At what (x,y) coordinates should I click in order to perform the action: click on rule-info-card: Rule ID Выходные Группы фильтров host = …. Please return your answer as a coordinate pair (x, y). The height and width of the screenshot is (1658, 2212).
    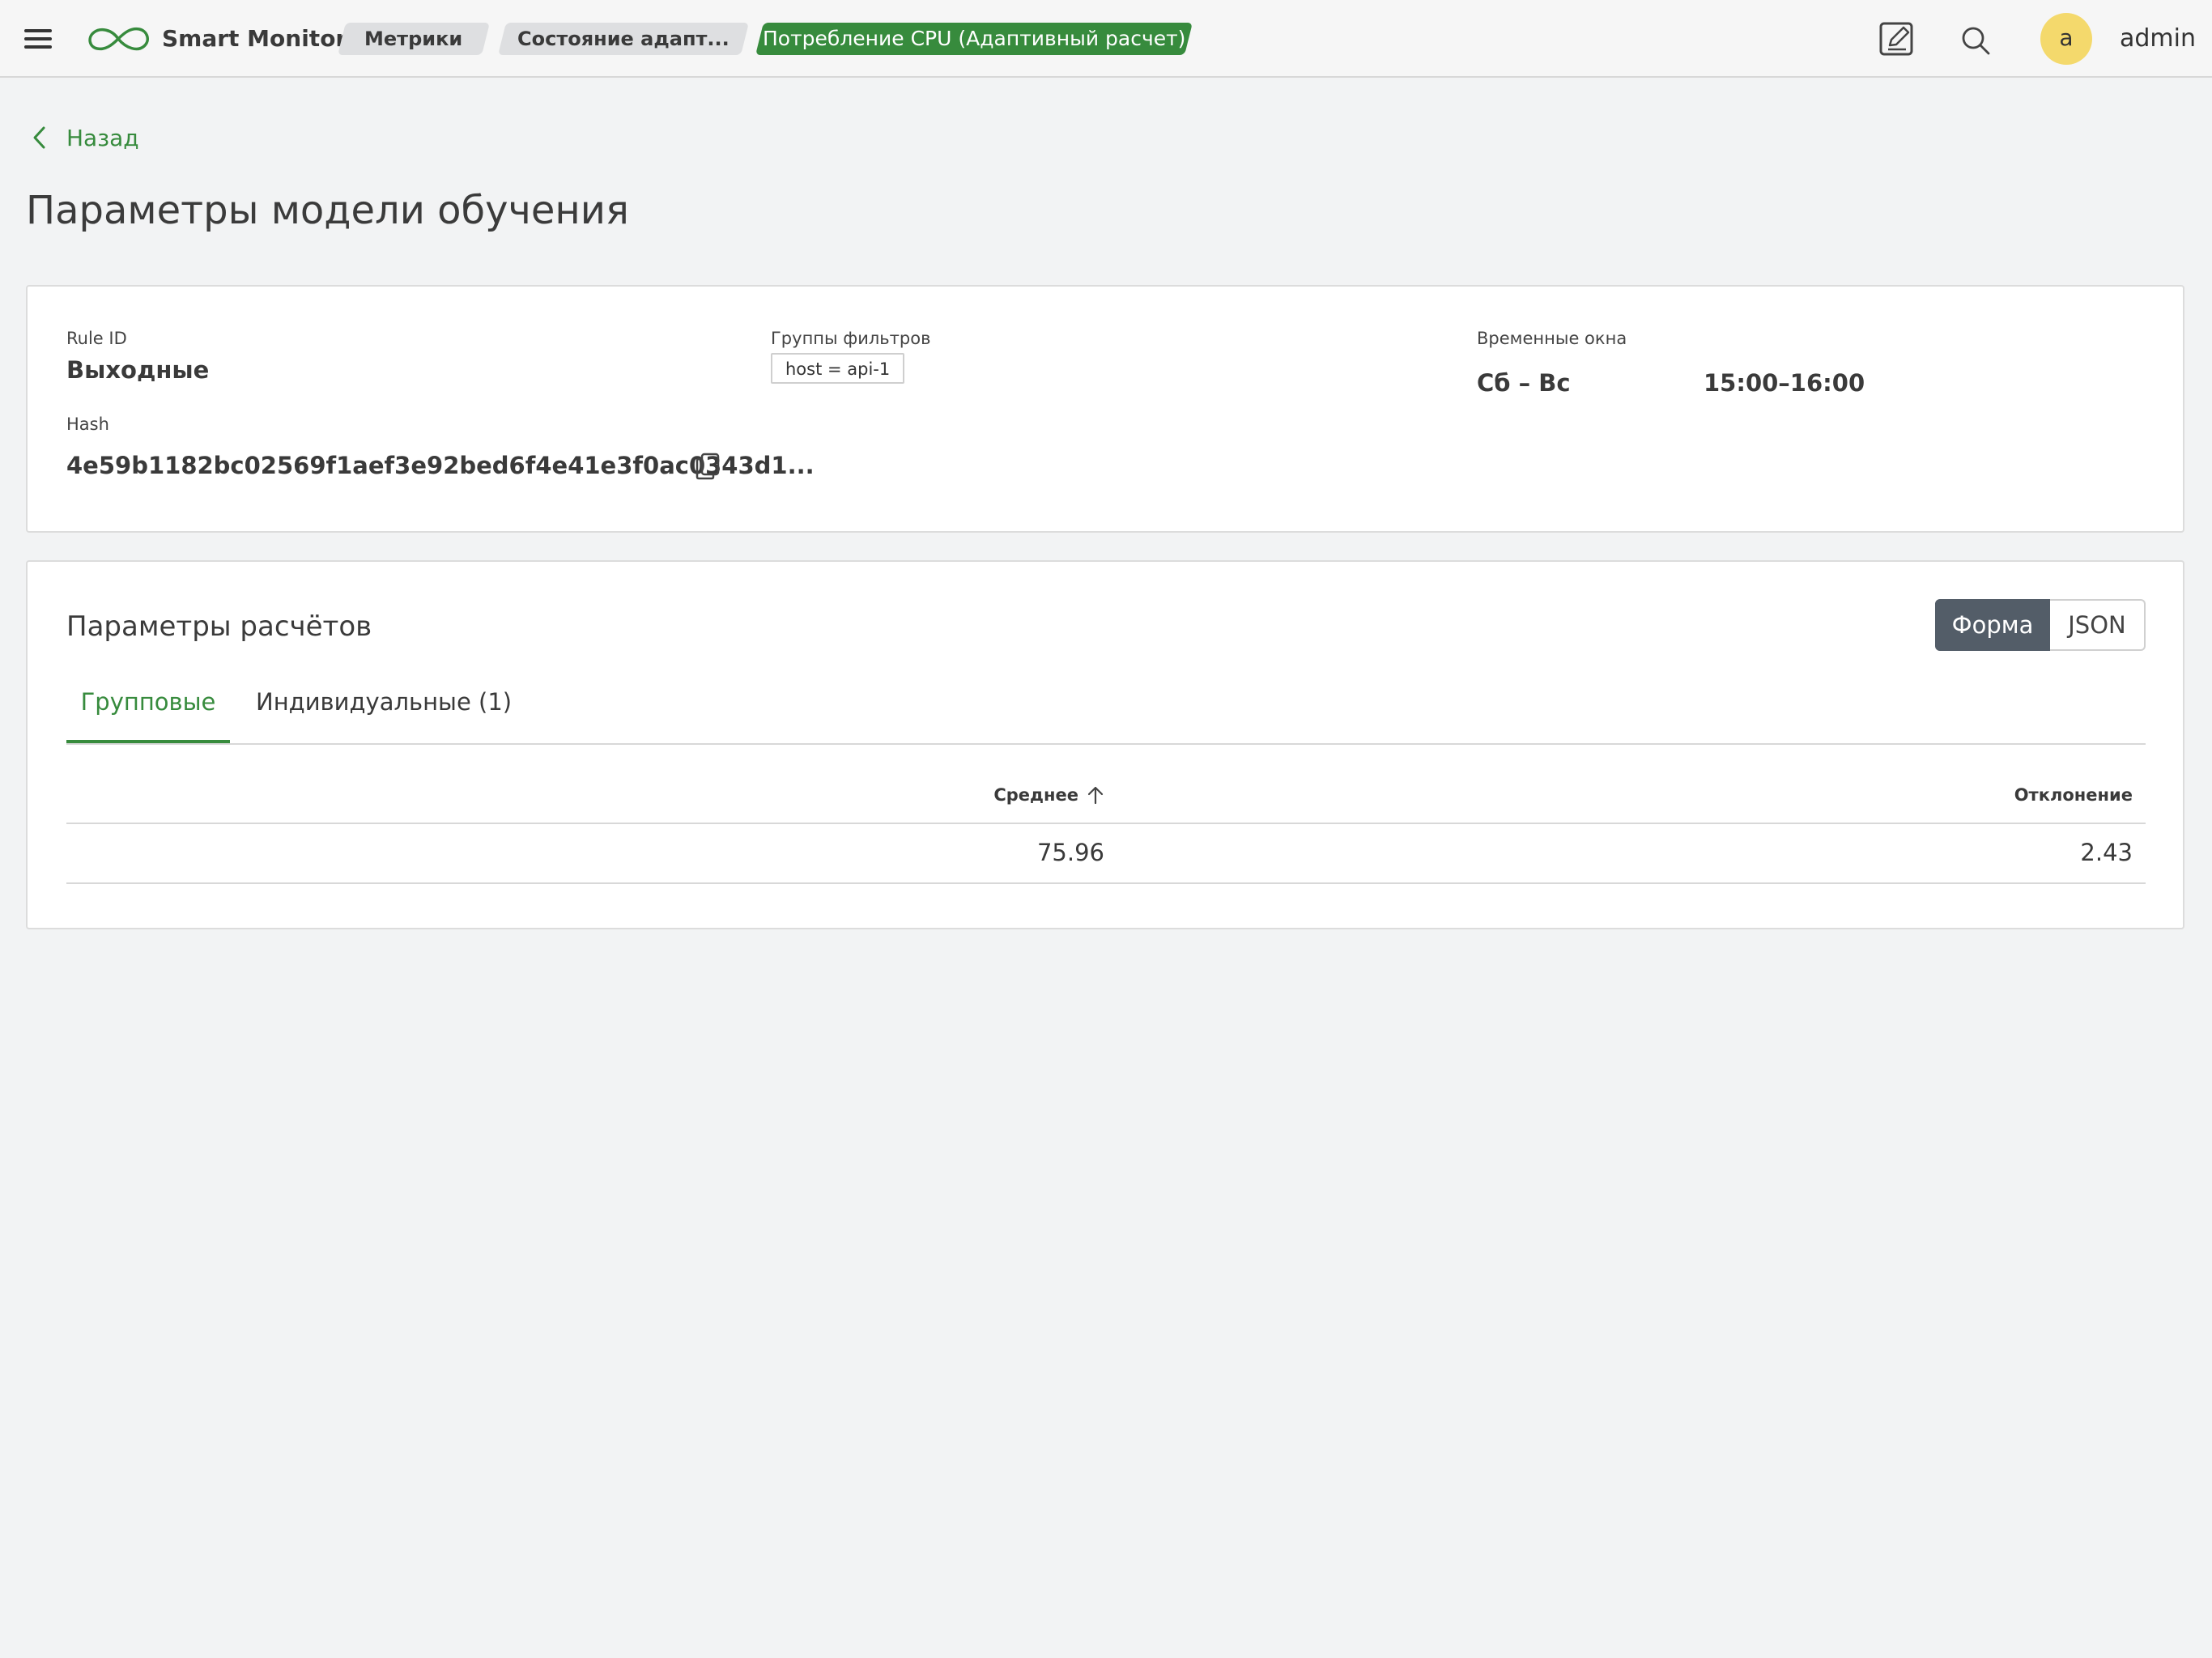
    Looking at the image, I should click on (1105, 409).